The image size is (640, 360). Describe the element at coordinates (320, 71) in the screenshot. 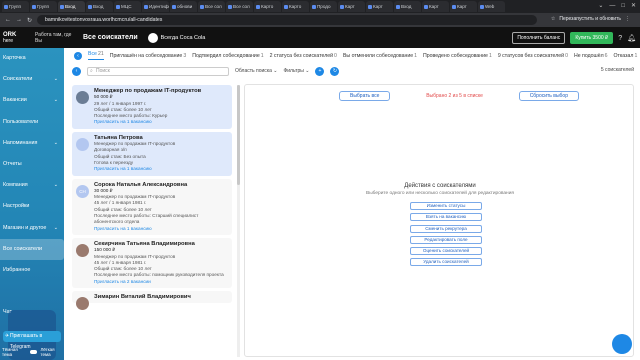

I see `add-button: +` at that location.